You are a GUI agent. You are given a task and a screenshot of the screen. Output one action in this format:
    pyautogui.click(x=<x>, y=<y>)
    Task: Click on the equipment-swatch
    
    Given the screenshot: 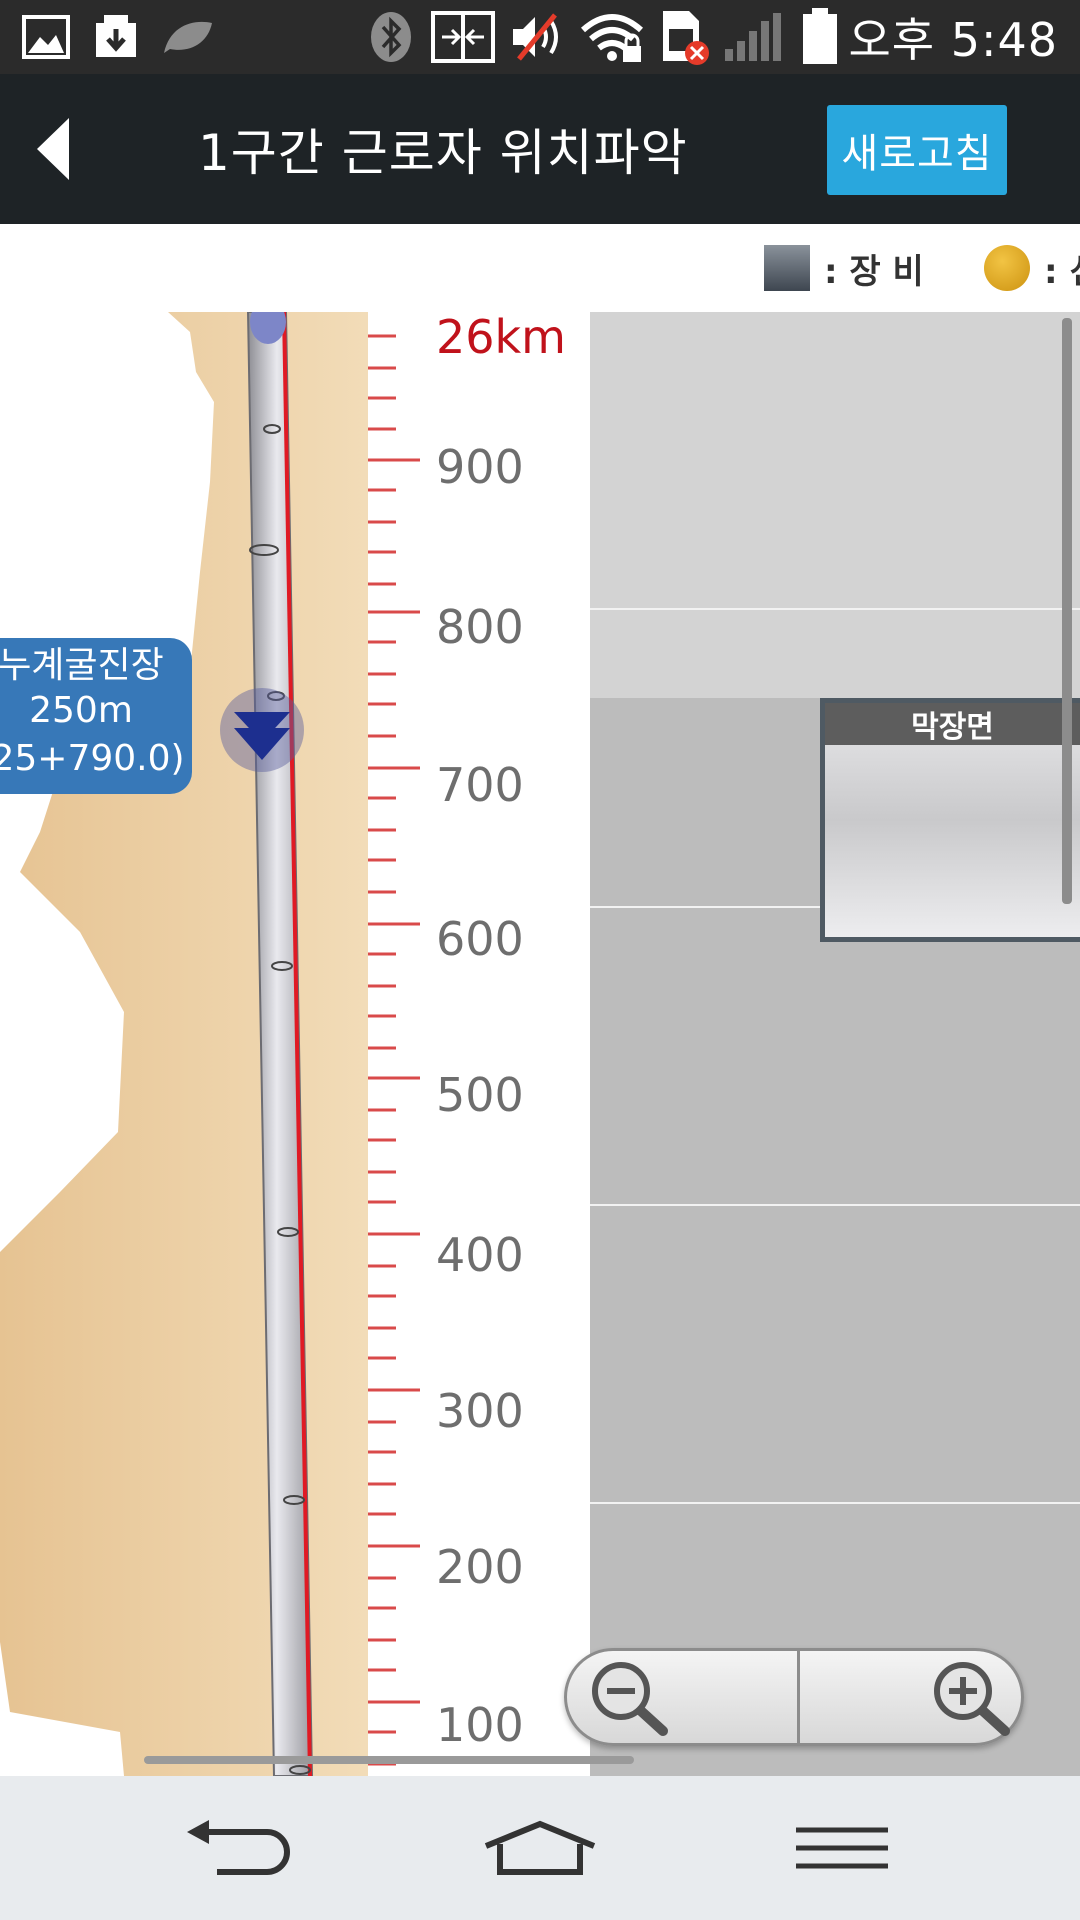 What is the action you would take?
    pyautogui.click(x=787, y=268)
    